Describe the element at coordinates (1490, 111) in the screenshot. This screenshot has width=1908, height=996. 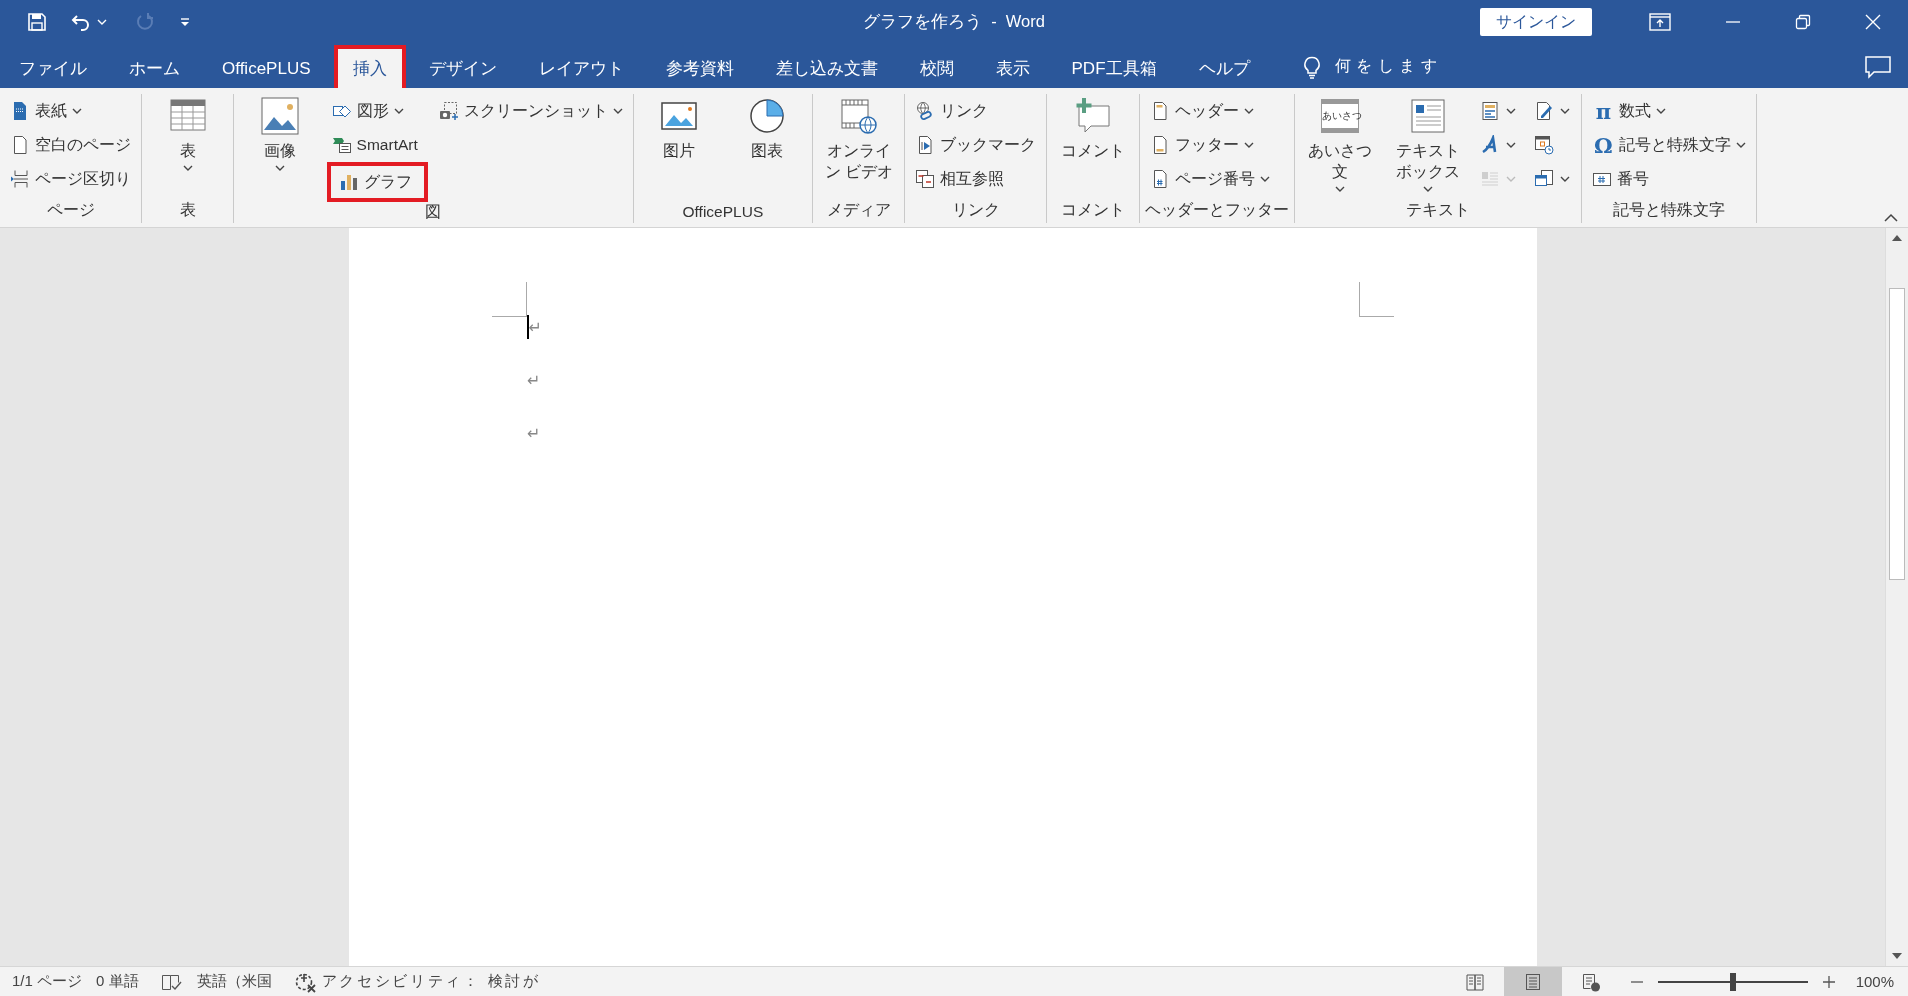
I see `quick-parts-icon` at that location.